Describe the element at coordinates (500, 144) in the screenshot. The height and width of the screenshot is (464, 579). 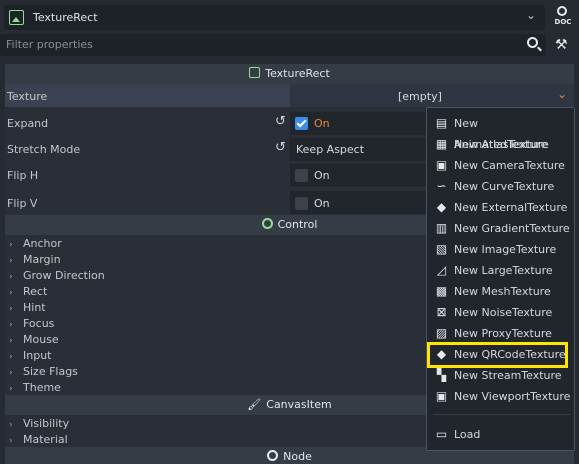
I see `menu-item-new-atlastexture: ▦ New AtlasTexture` at that location.